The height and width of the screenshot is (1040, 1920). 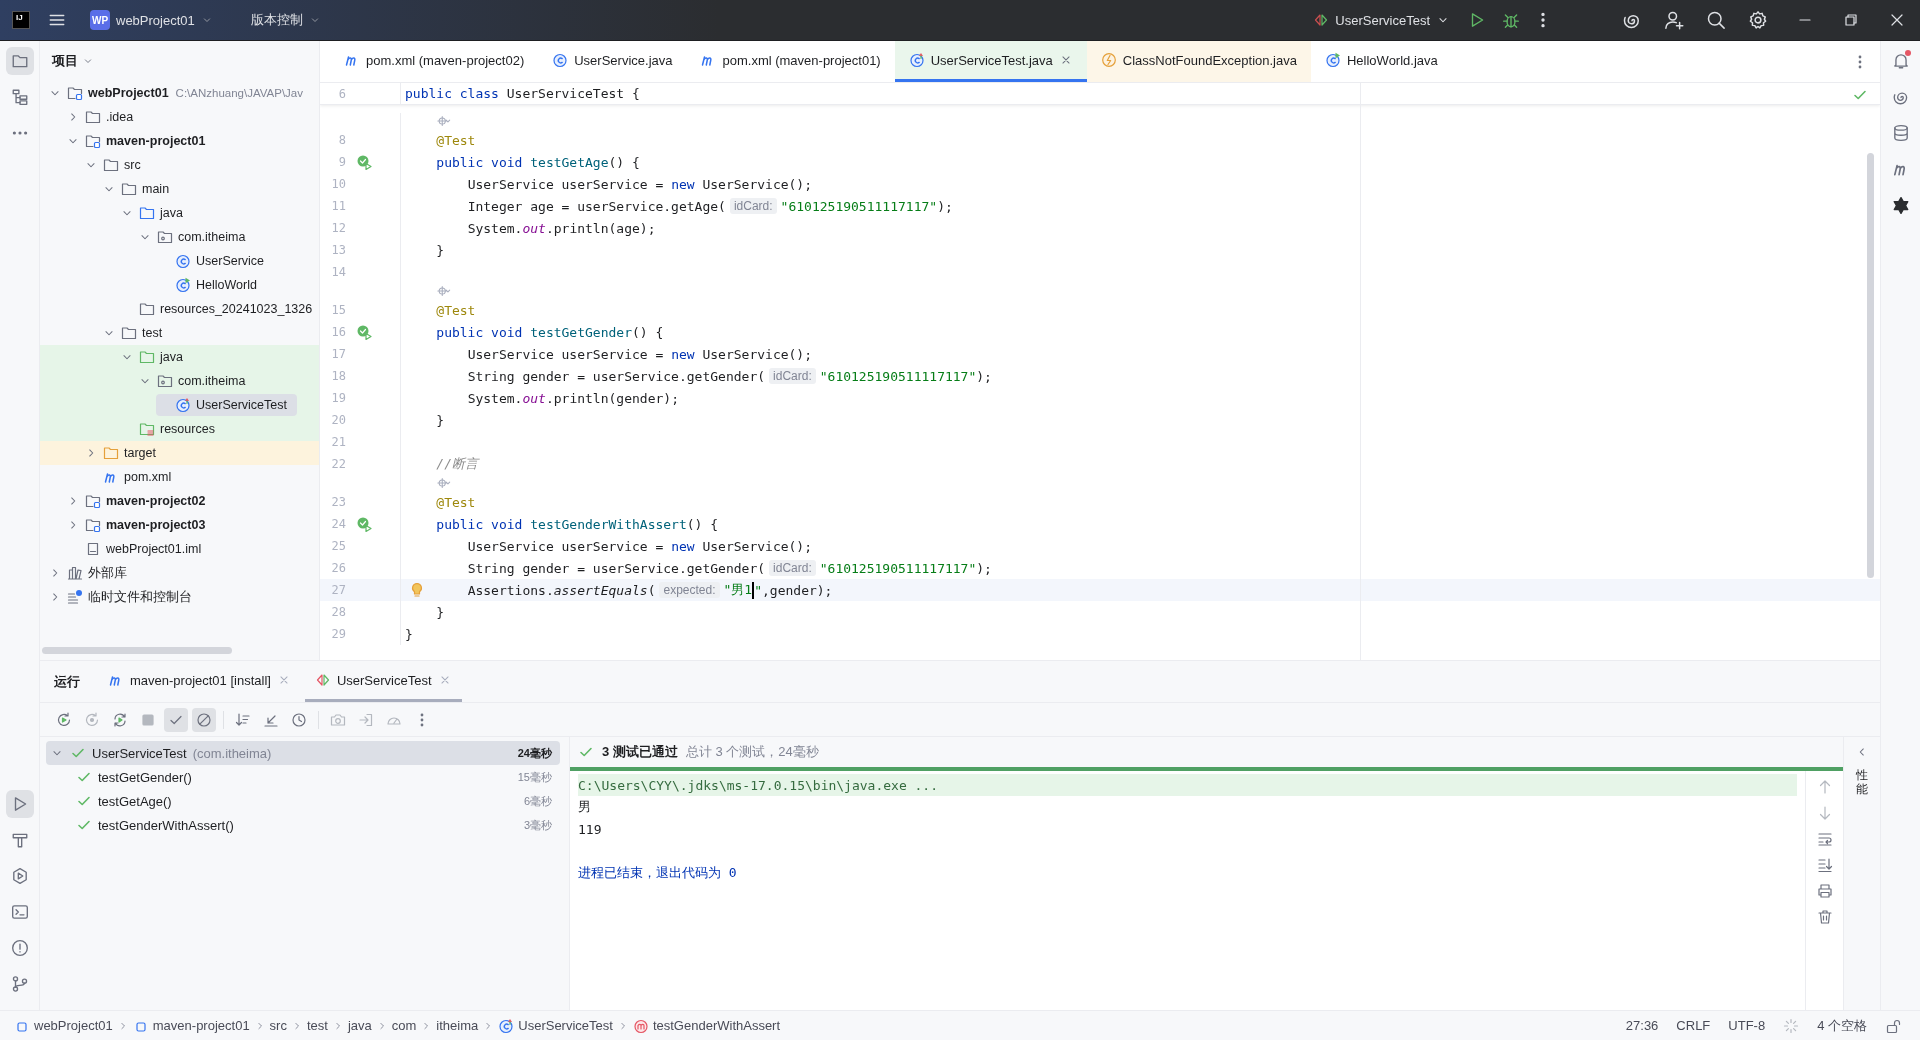 I want to click on breadcrumb: test, so click(x=317, y=1025).